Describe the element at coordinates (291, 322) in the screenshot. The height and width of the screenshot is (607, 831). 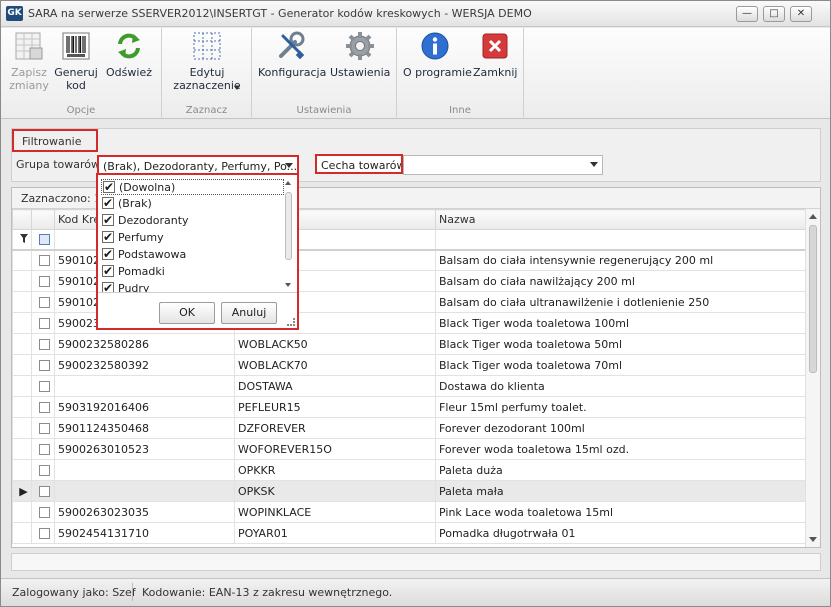
I see `resize-grip-icon` at that location.